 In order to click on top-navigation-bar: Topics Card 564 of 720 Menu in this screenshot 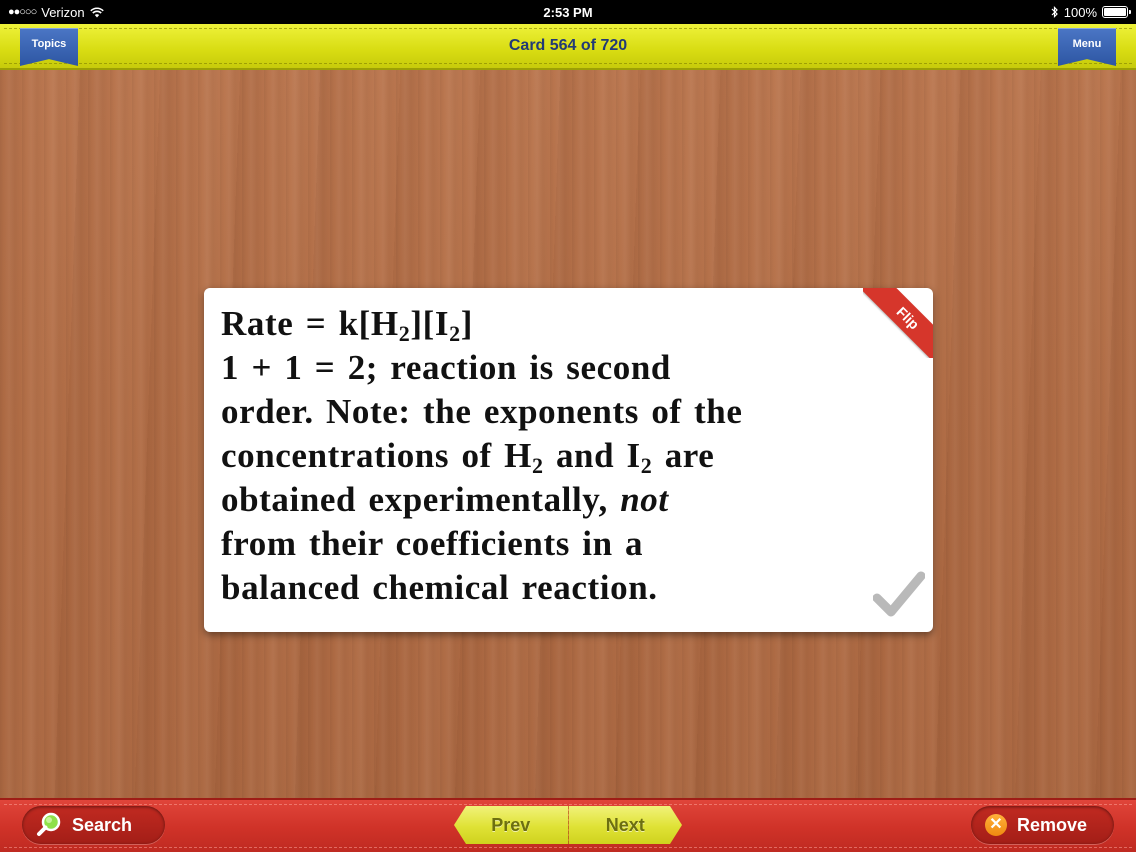, I will do `click(568, 47)`.